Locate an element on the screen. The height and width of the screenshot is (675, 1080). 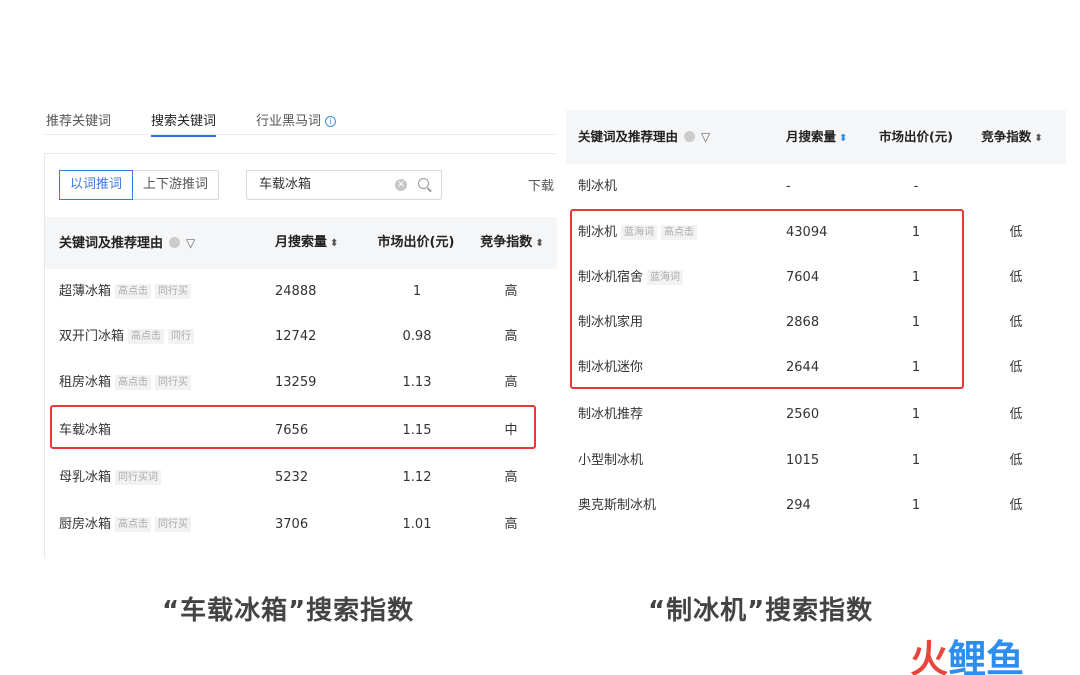
table-row: 小型制冰机 1015 1 低 is located at coordinates (816, 461).